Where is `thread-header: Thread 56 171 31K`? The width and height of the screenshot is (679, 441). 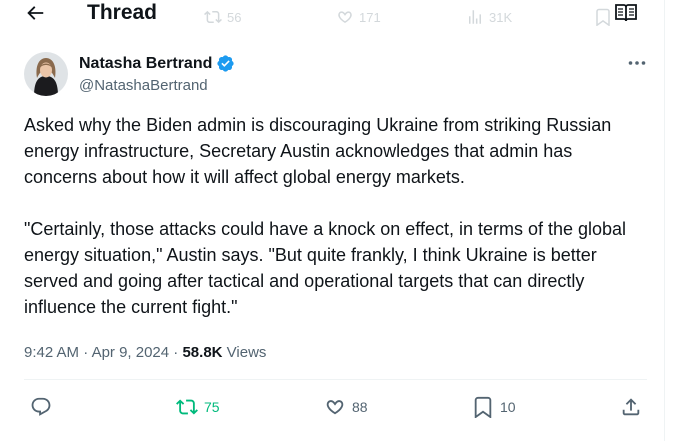 thread-header: Thread 56 171 31K is located at coordinates (332, 15).